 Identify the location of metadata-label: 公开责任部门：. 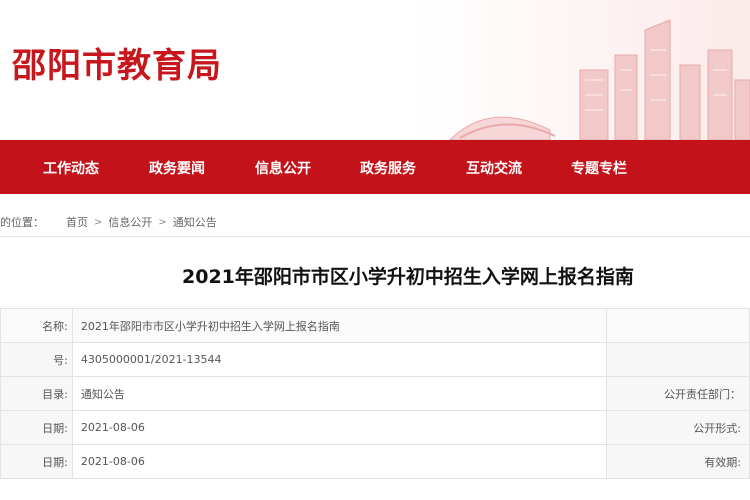
(678, 393).